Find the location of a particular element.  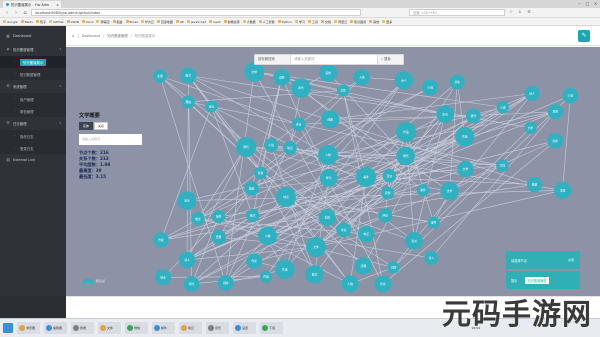

bookmark-item: JavaScript is located at coordinates (196, 22).